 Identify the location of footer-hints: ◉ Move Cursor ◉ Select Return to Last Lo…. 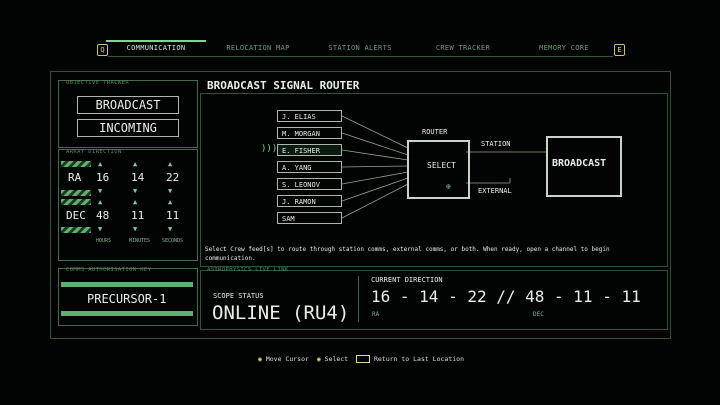
(361, 359).